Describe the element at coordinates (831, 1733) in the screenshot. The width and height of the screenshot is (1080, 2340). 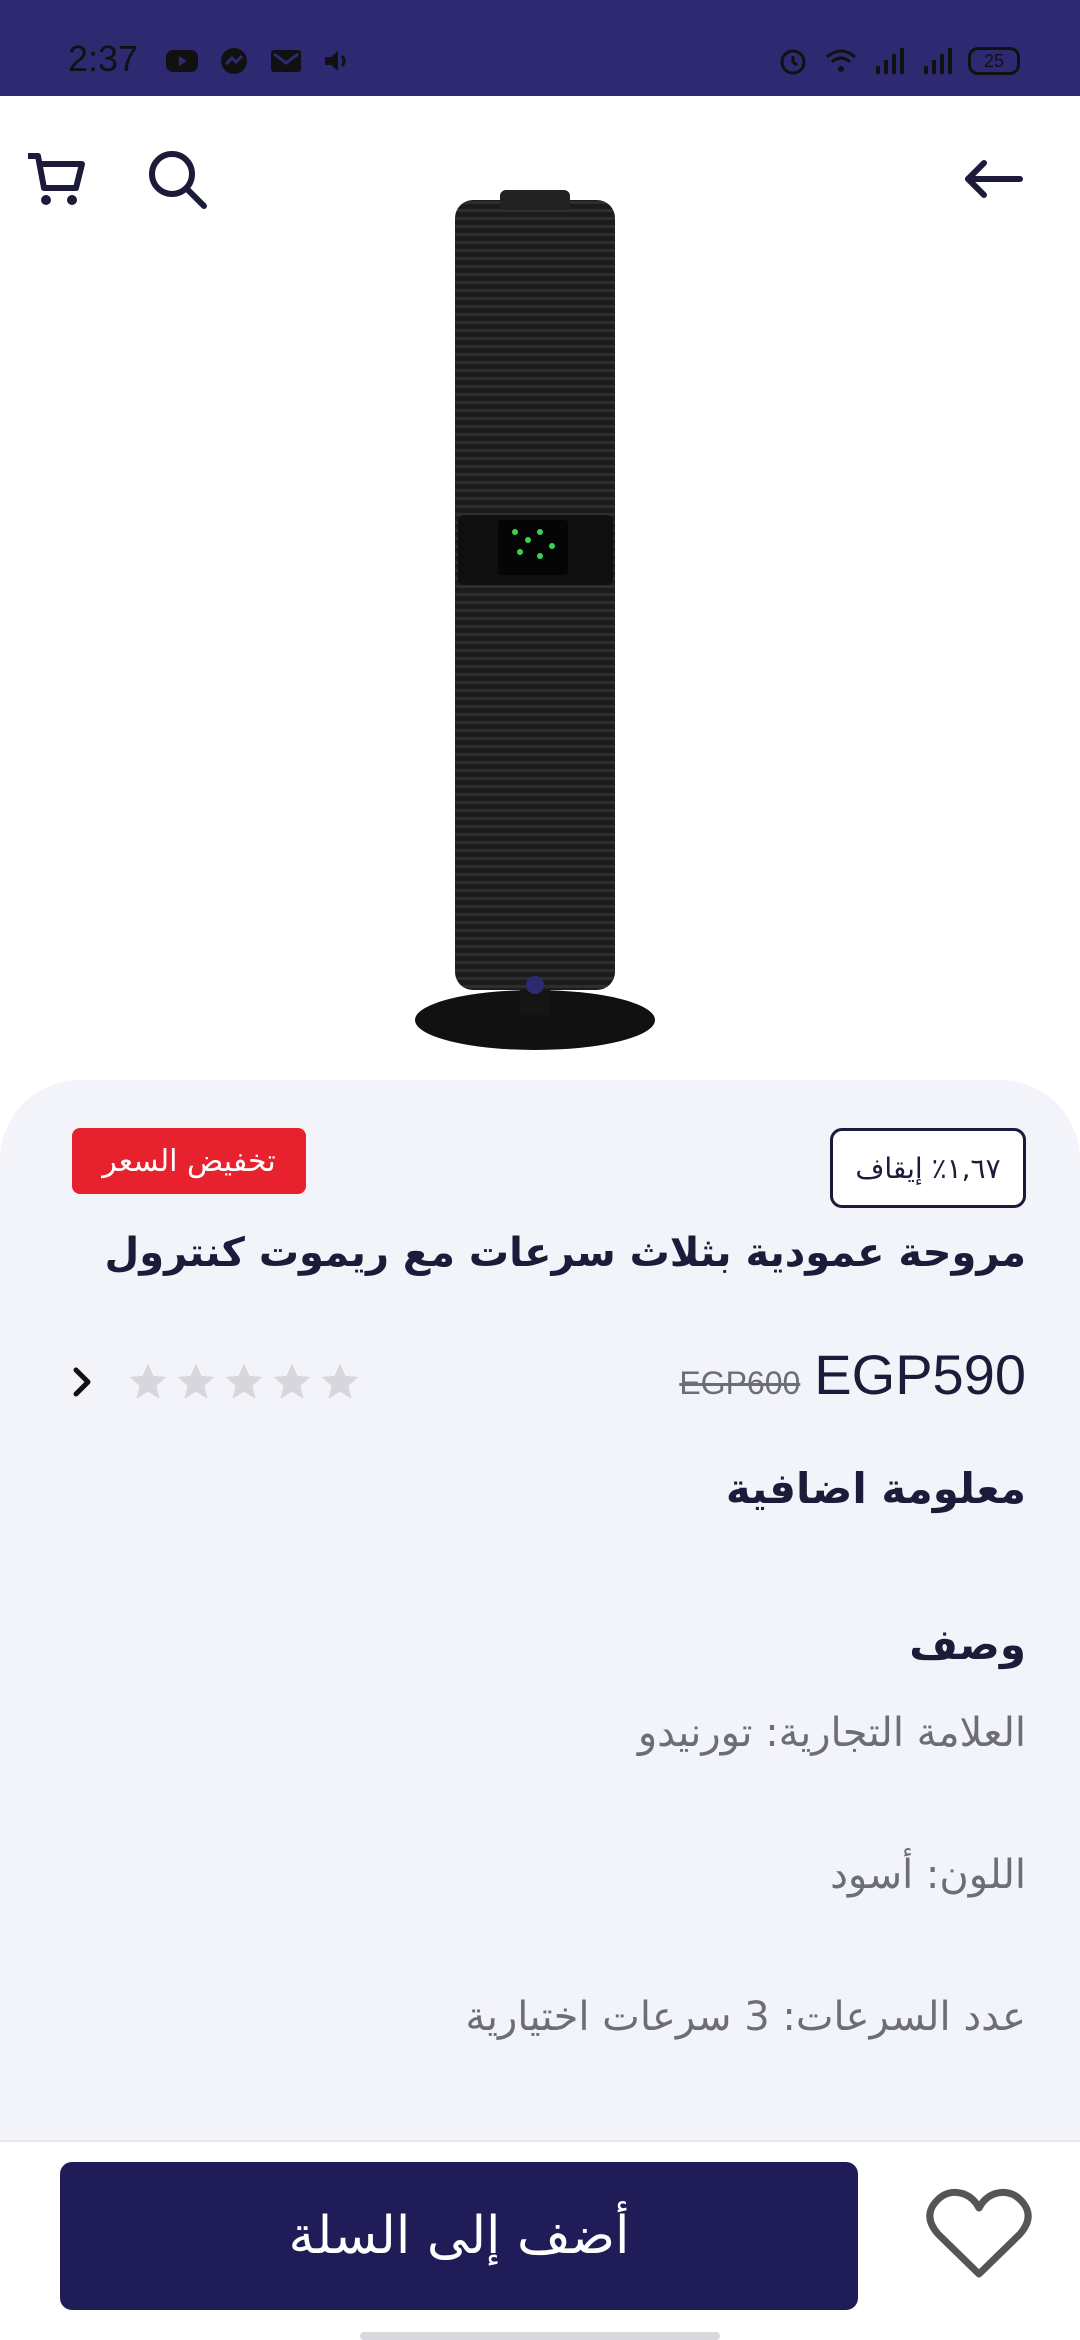
I see `brand-line: العلامة التجارية: تورنيدو` at that location.